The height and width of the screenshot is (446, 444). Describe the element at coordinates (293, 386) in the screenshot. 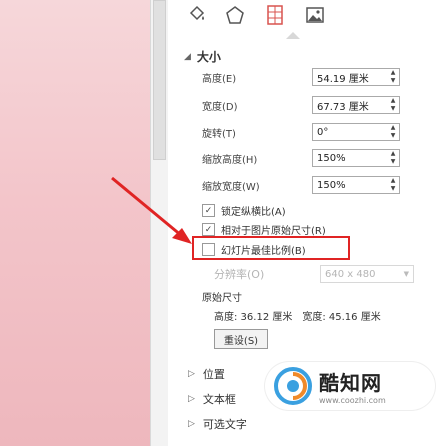

I see `coozhi-logo-icon` at that location.